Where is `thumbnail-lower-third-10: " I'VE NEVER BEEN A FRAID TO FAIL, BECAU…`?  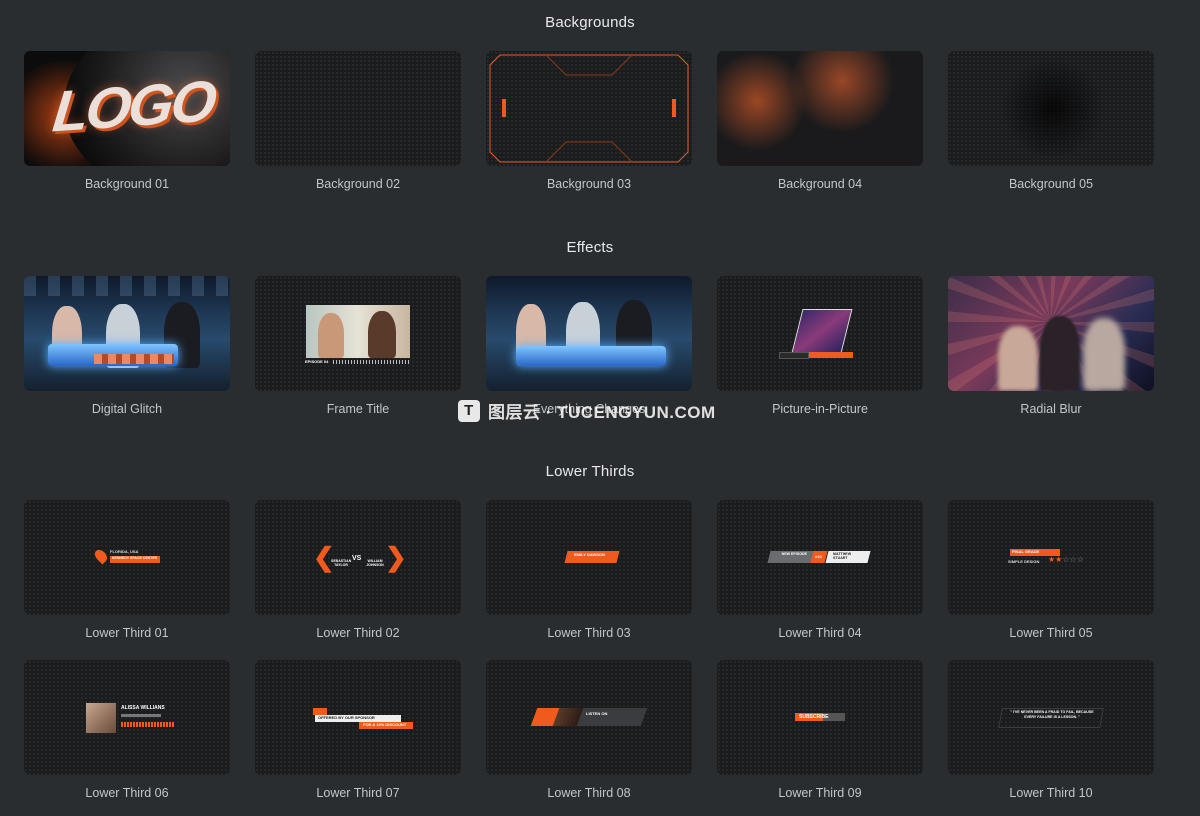 thumbnail-lower-third-10: " I'VE NEVER BEEN A FRAID TO FAIL, BECAU… is located at coordinates (1051, 717).